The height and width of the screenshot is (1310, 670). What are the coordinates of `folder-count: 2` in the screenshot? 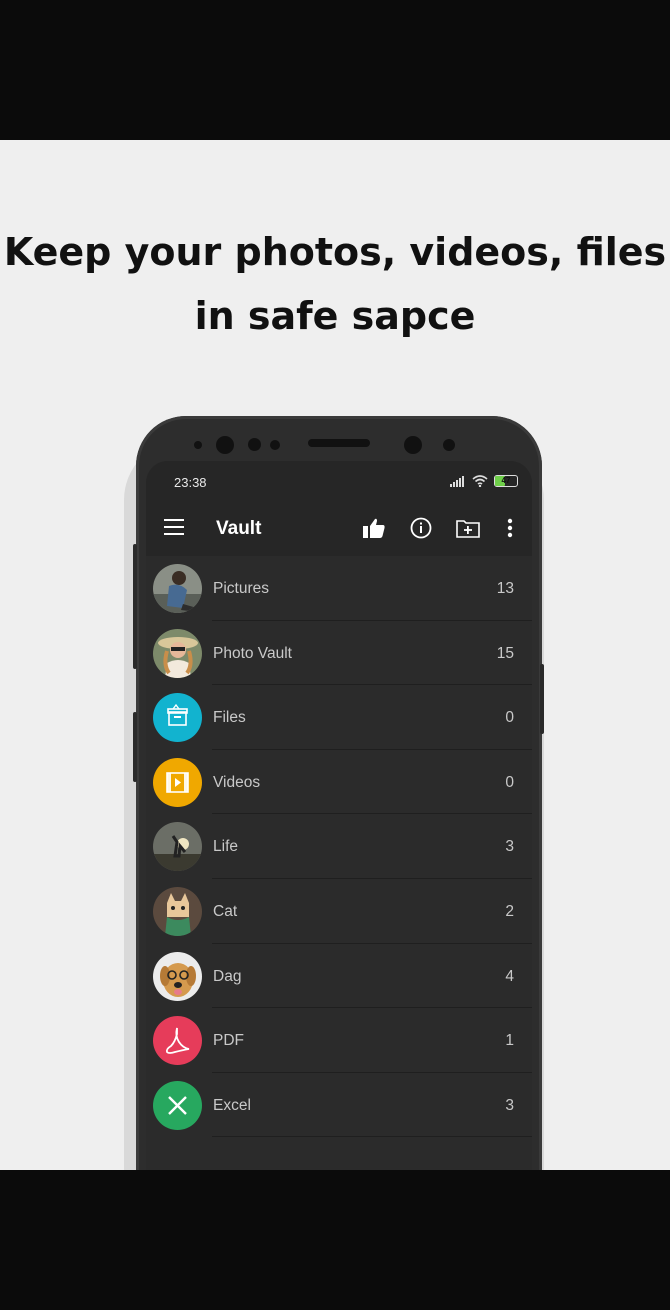 It's located at (509, 911).